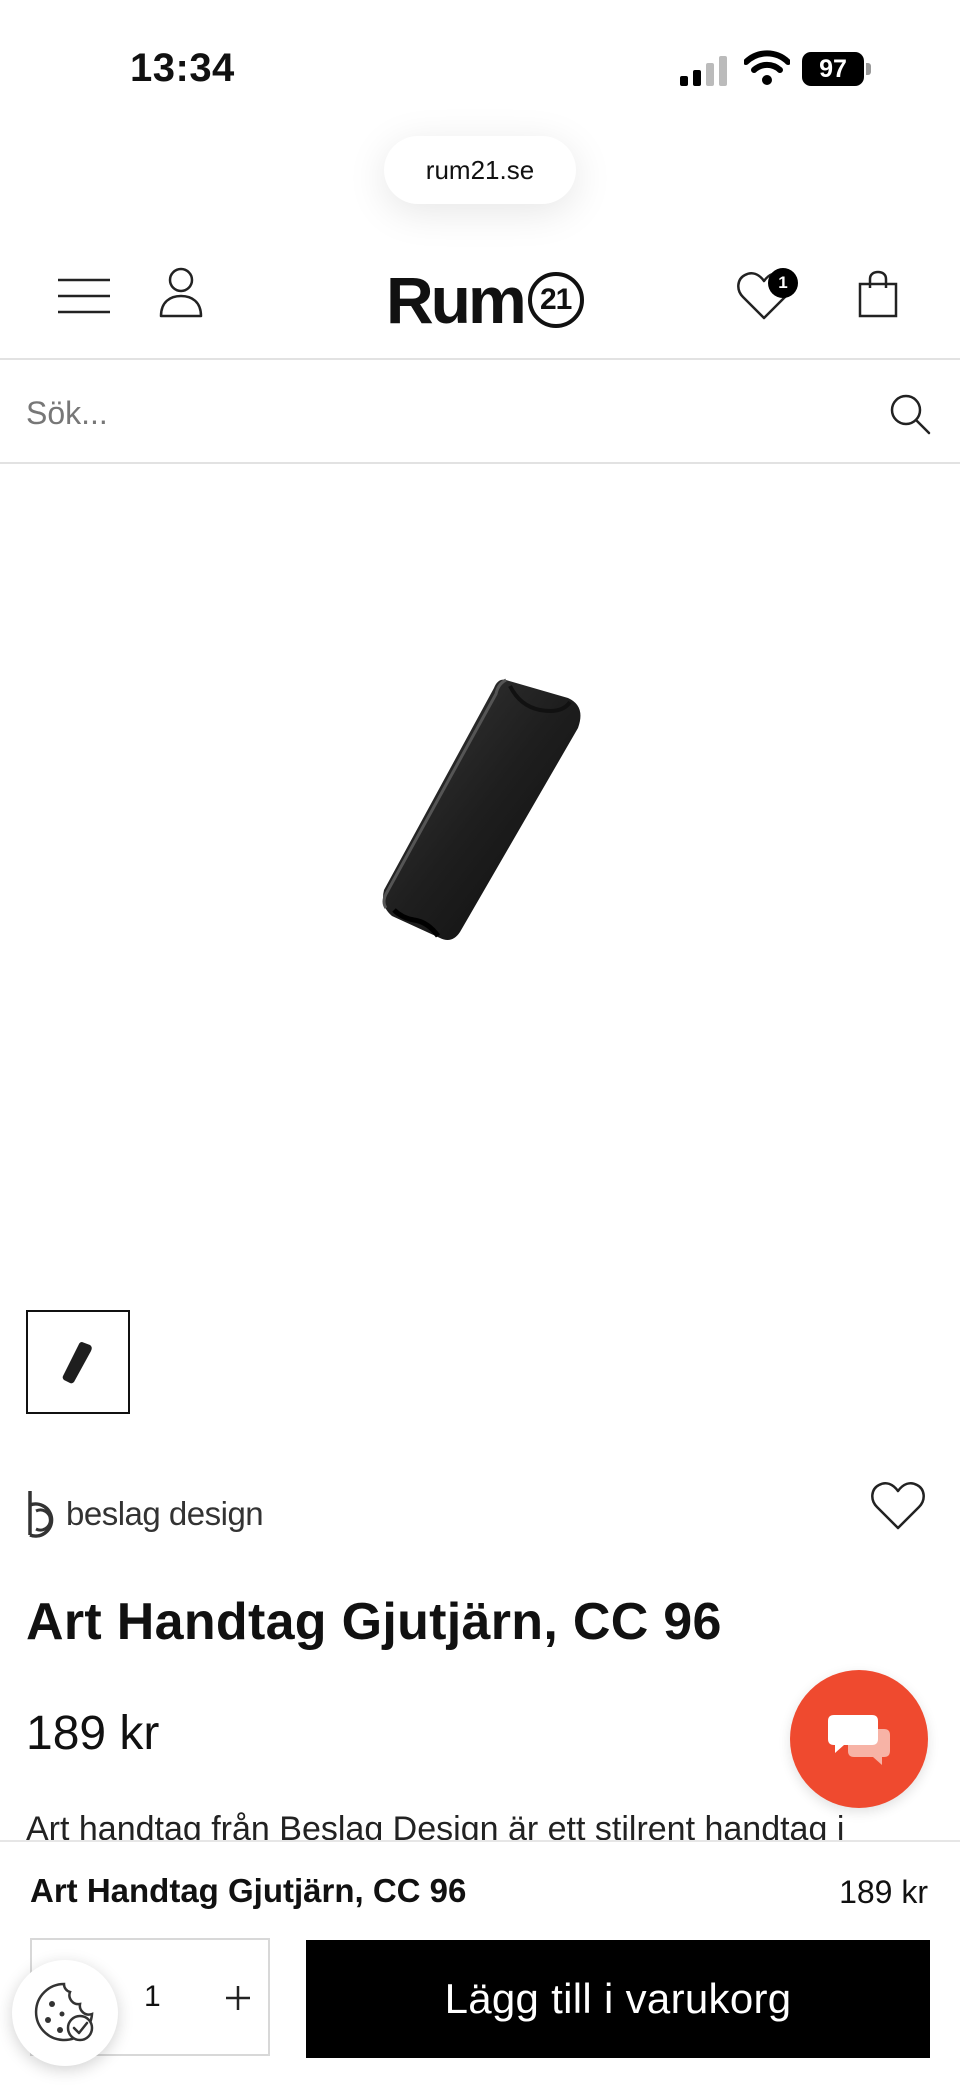 The width and height of the screenshot is (960, 2086). Describe the element at coordinates (480, 65) in the screenshot. I see `status-bar: 13:34 97` at that location.